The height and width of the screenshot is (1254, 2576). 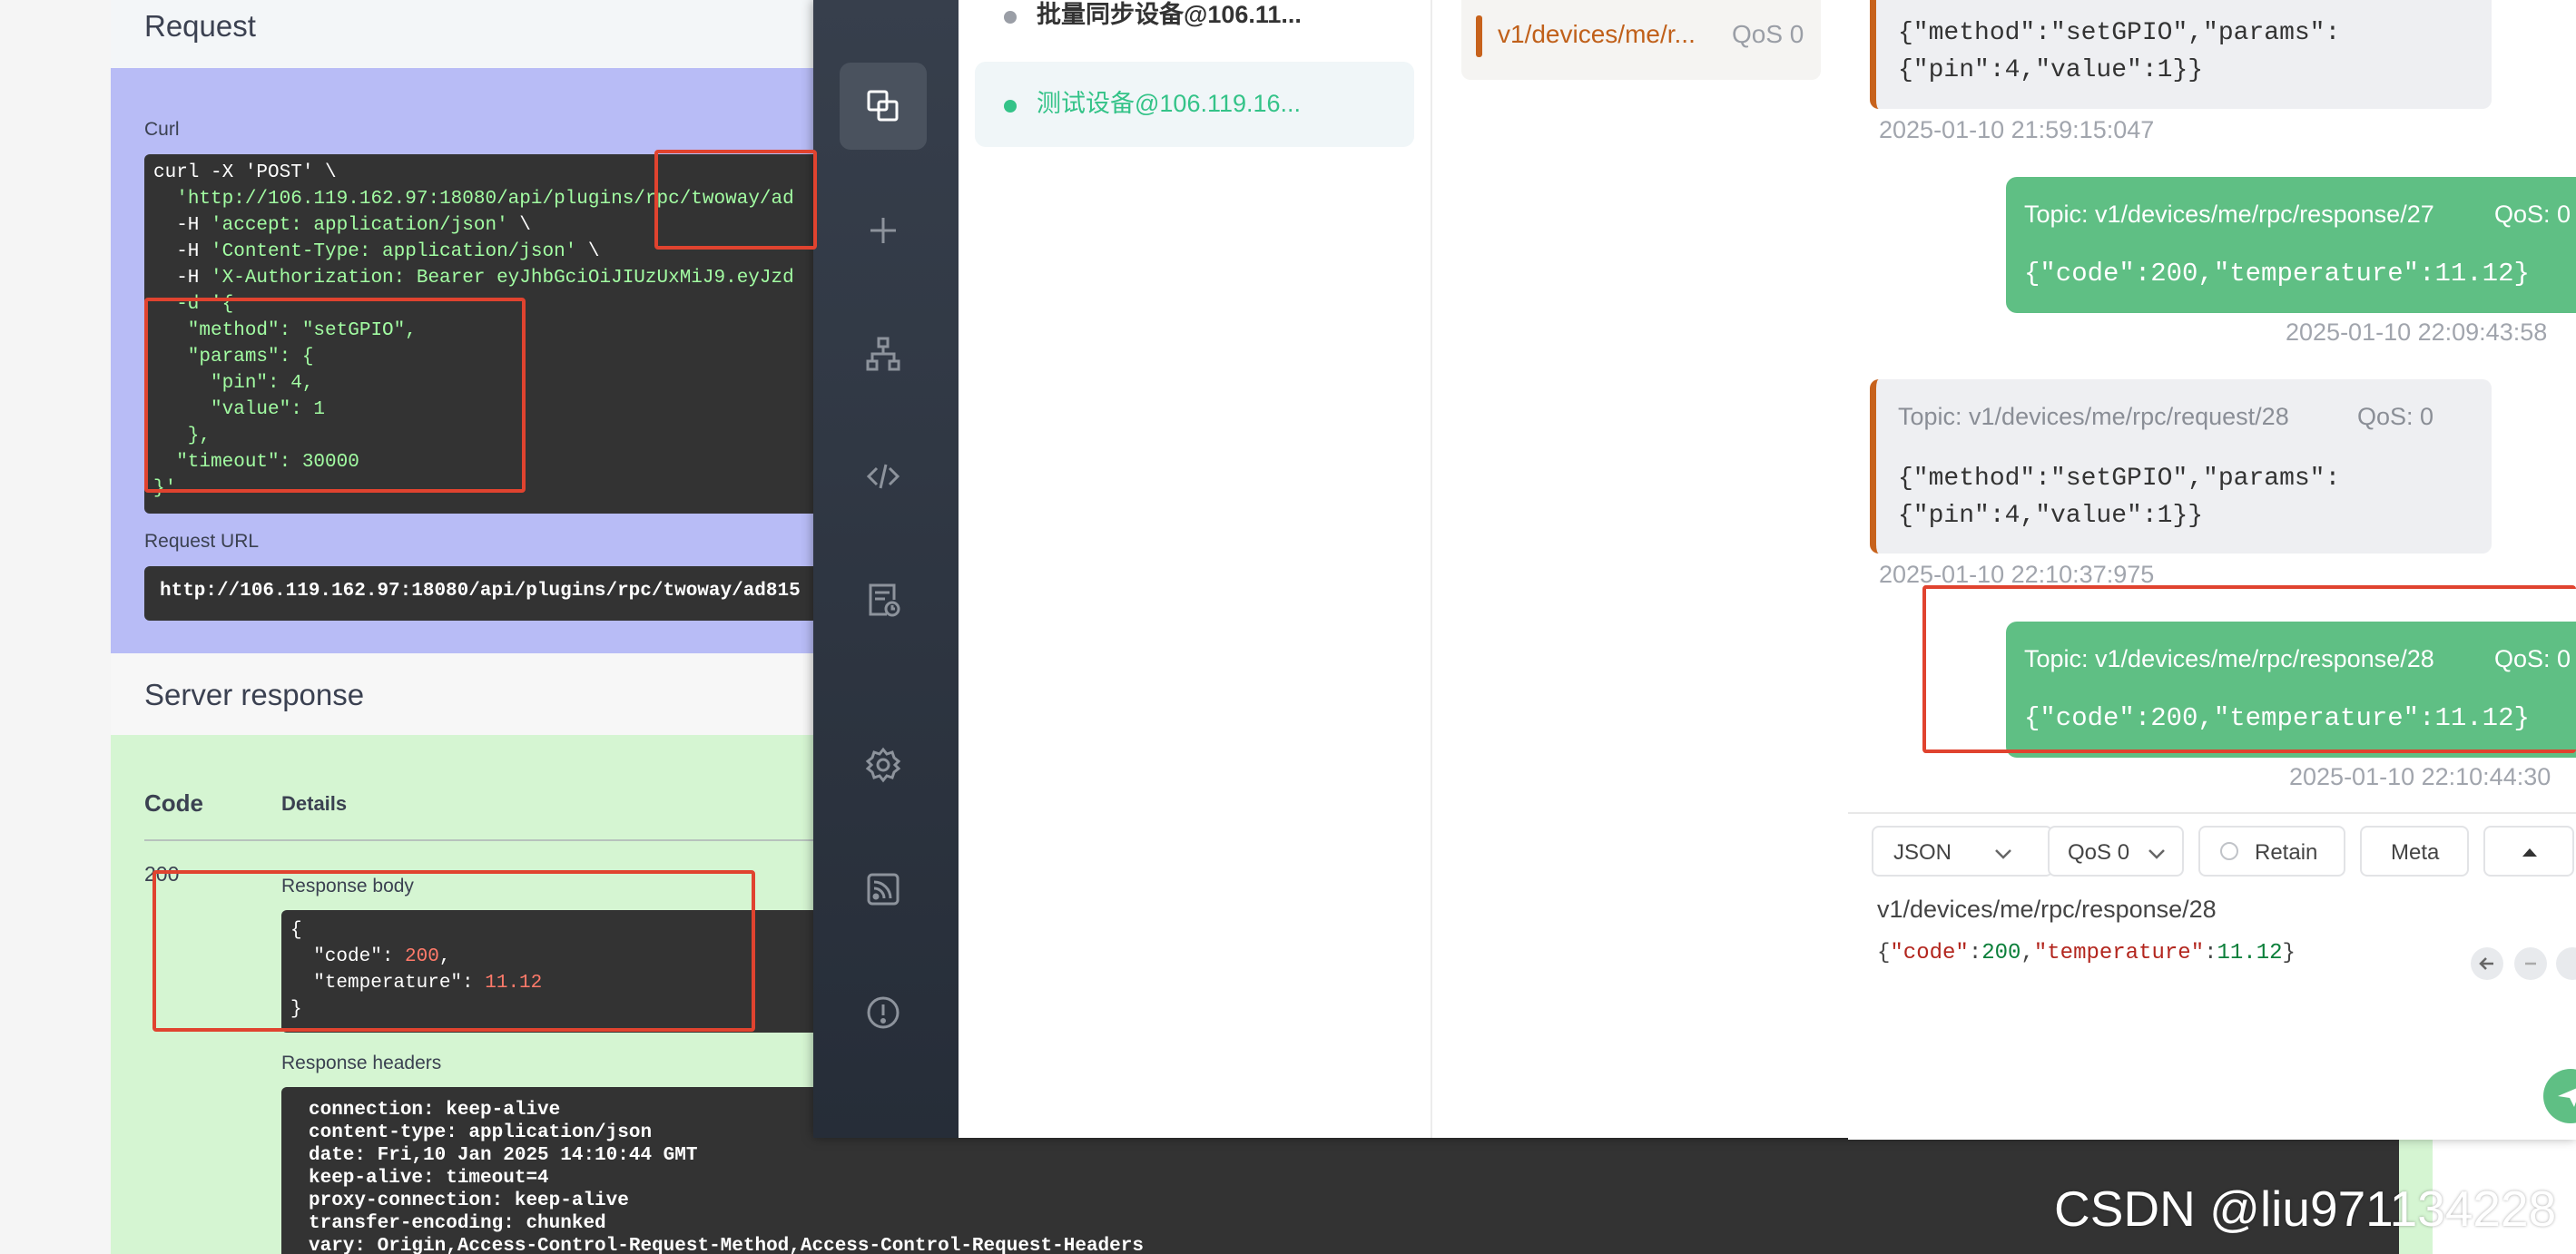 What do you see at coordinates (2229, 851) in the screenshot?
I see `radio-icon` at bounding box center [2229, 851].